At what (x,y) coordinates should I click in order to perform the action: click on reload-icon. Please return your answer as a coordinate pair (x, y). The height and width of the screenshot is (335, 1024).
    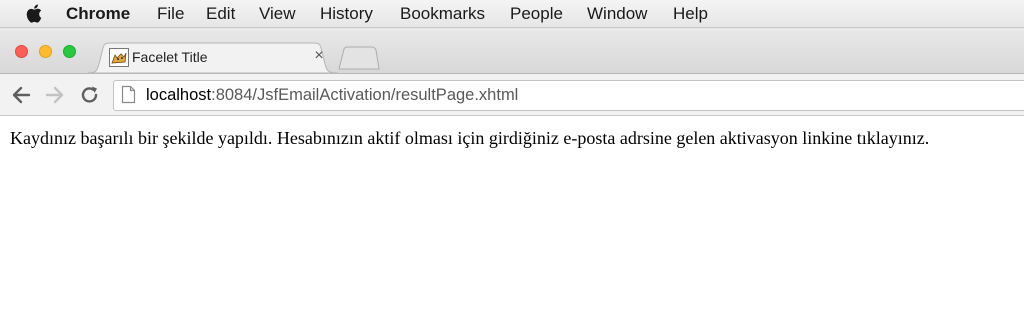
    Looking at the image, I should click on (90, 95).